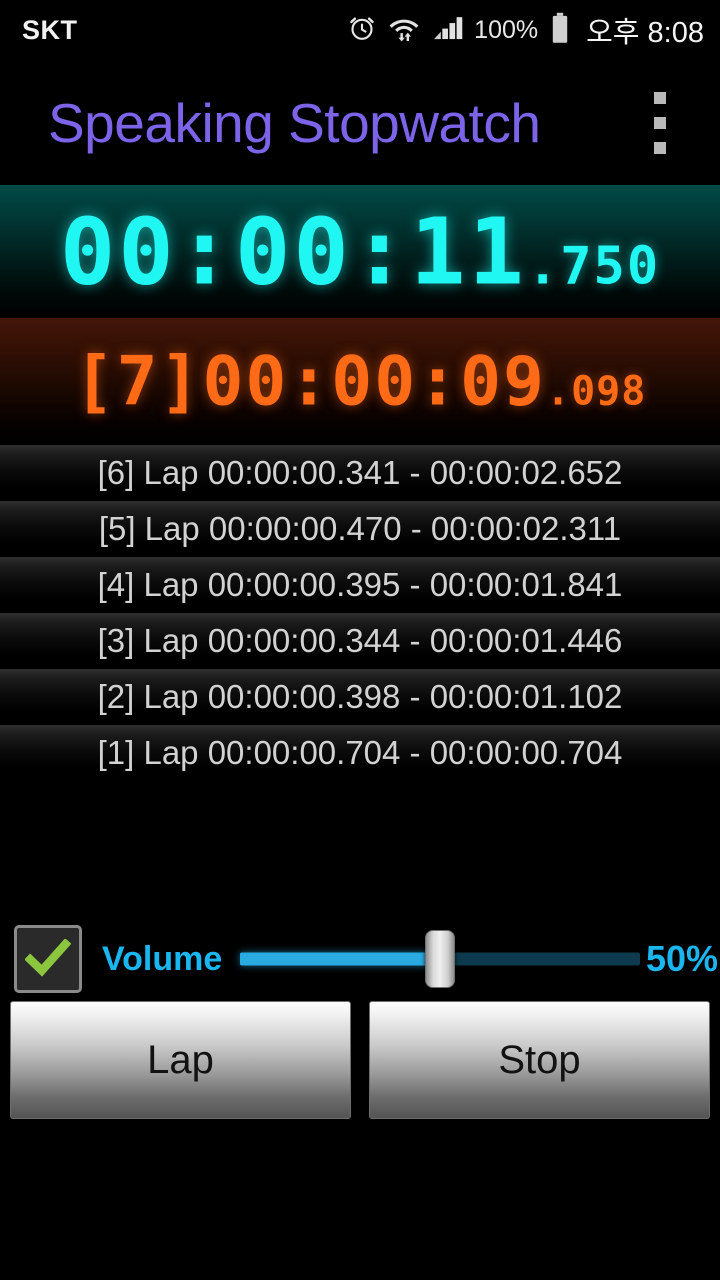 This screenshot has width=720, height=1280. I want to click on lap-list-item-label: [4] Lap 00:00:00.395 - 00:00:01.841, so click(360, 584).